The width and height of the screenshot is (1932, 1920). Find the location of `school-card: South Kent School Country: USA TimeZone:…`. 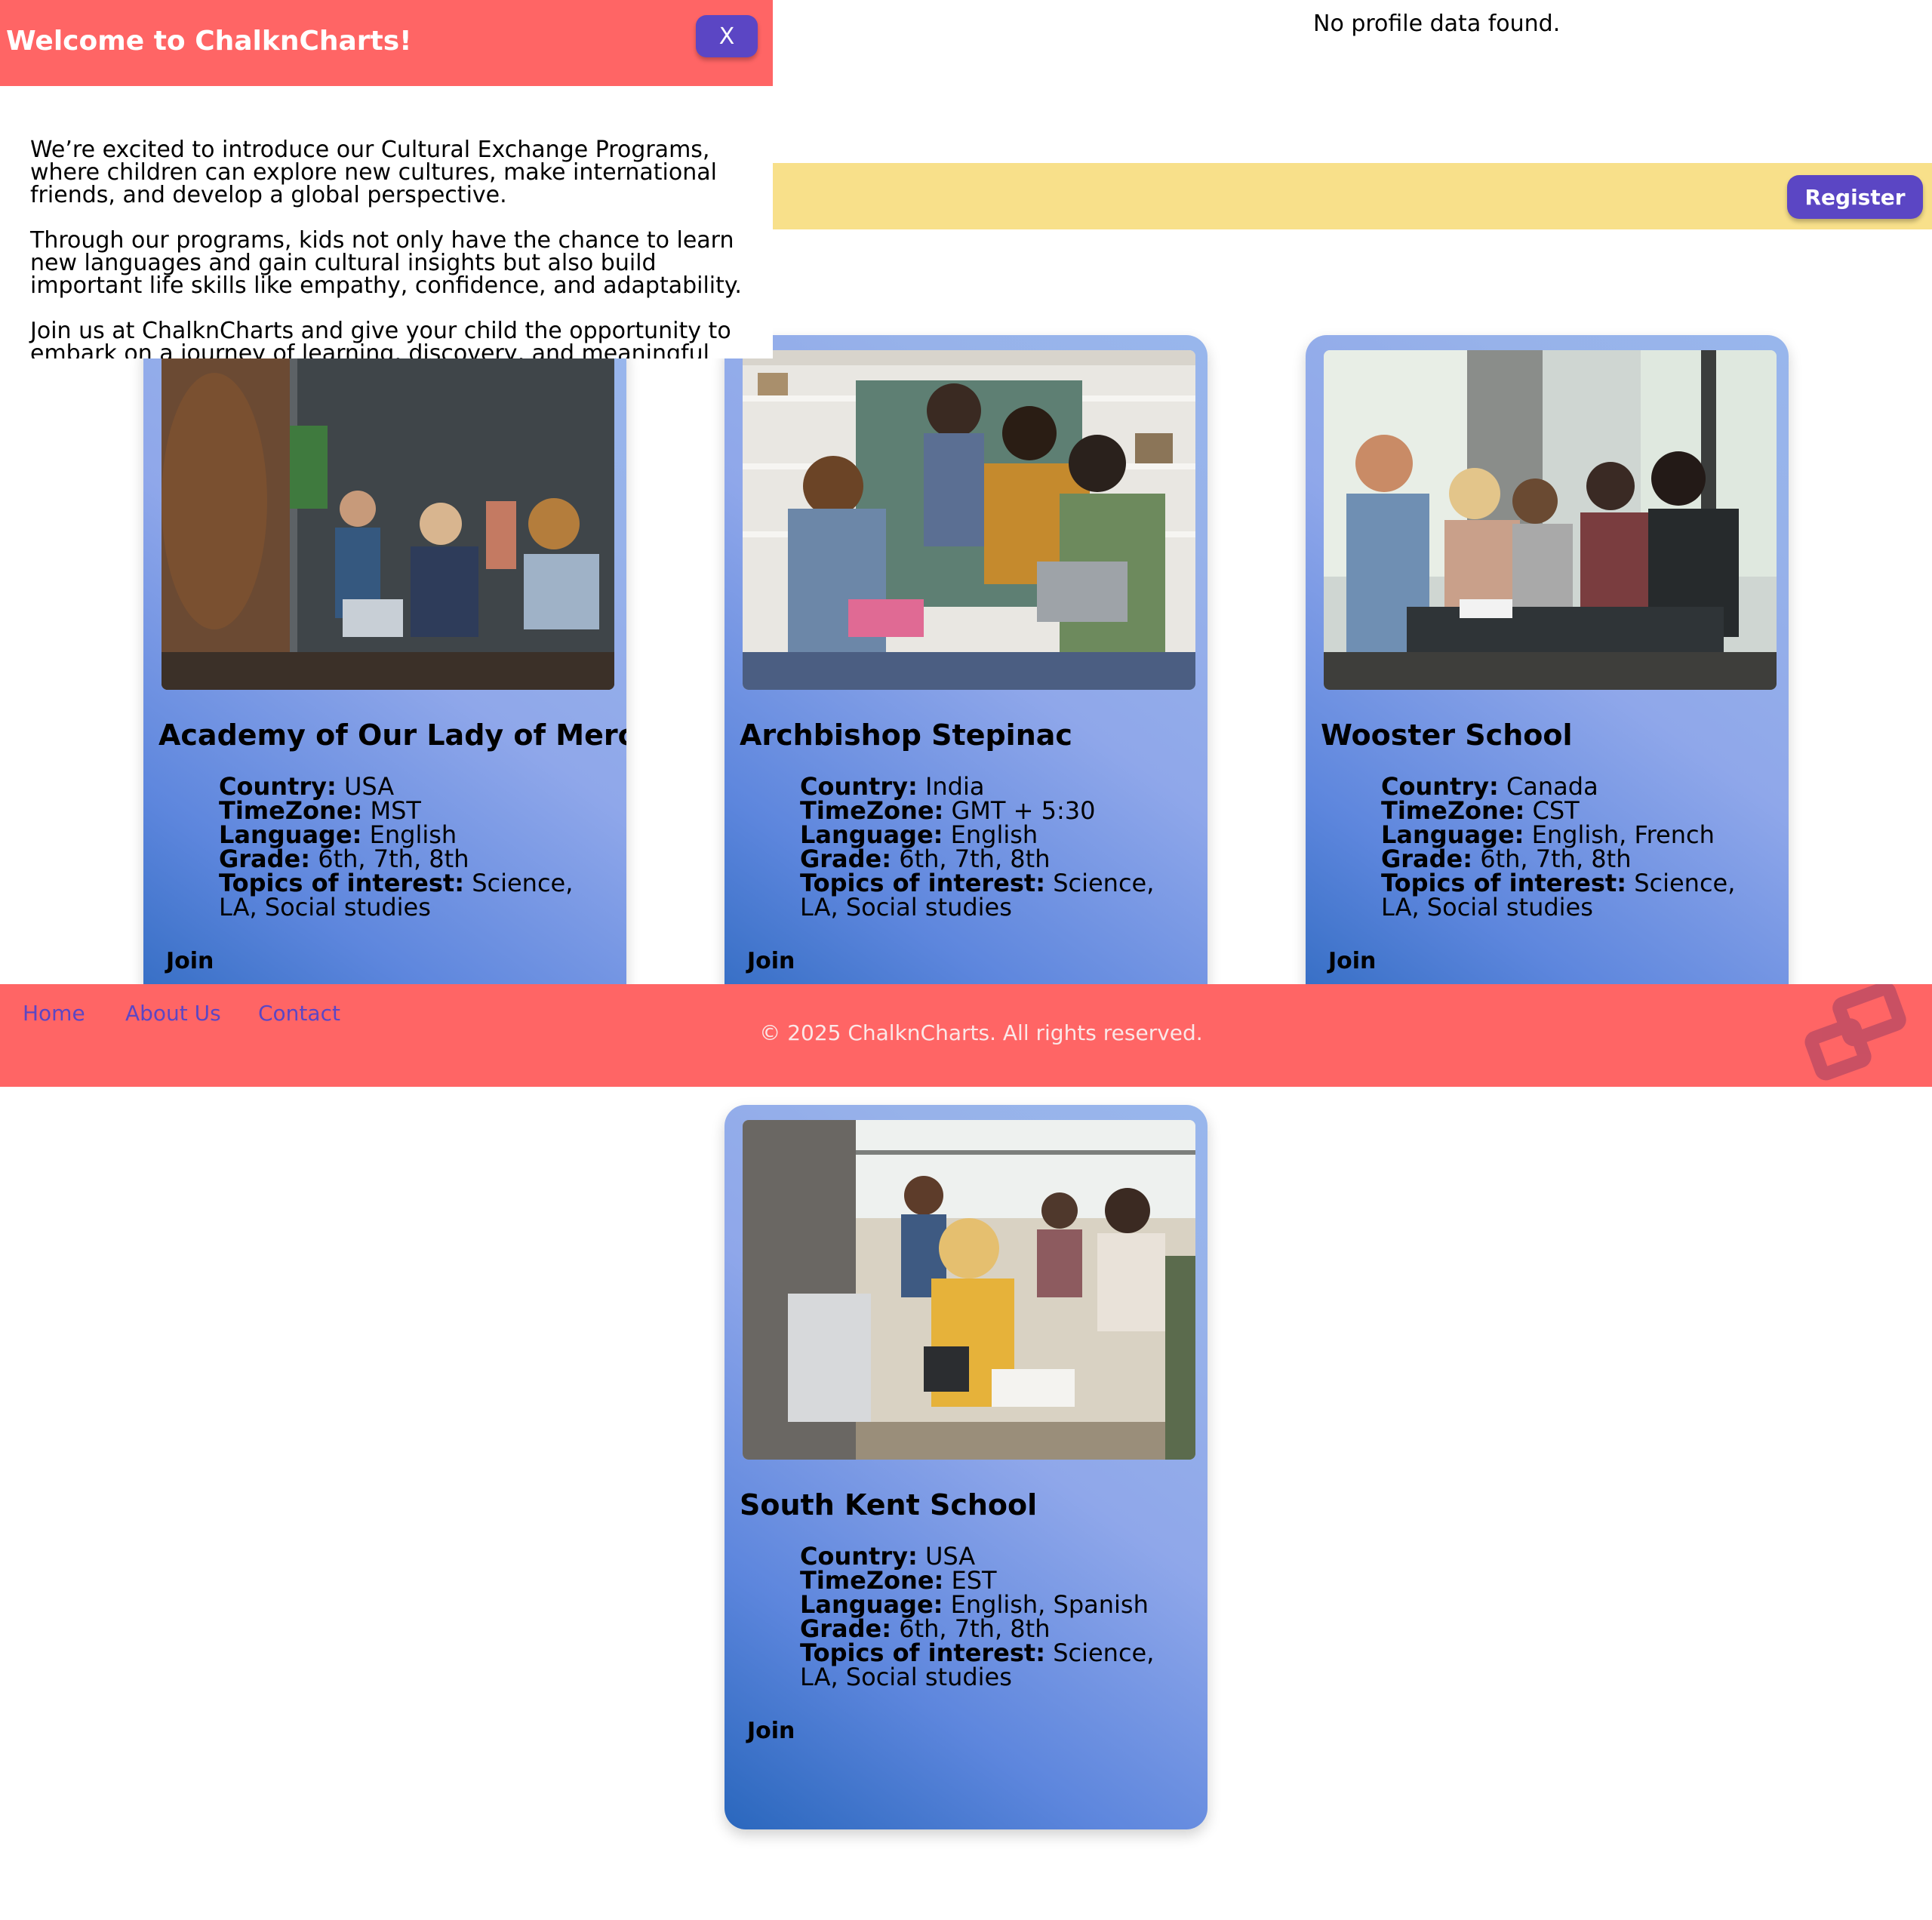

school-card: South Kent School Country: USA TimeZone:… is located at coordinates (966, 1467).